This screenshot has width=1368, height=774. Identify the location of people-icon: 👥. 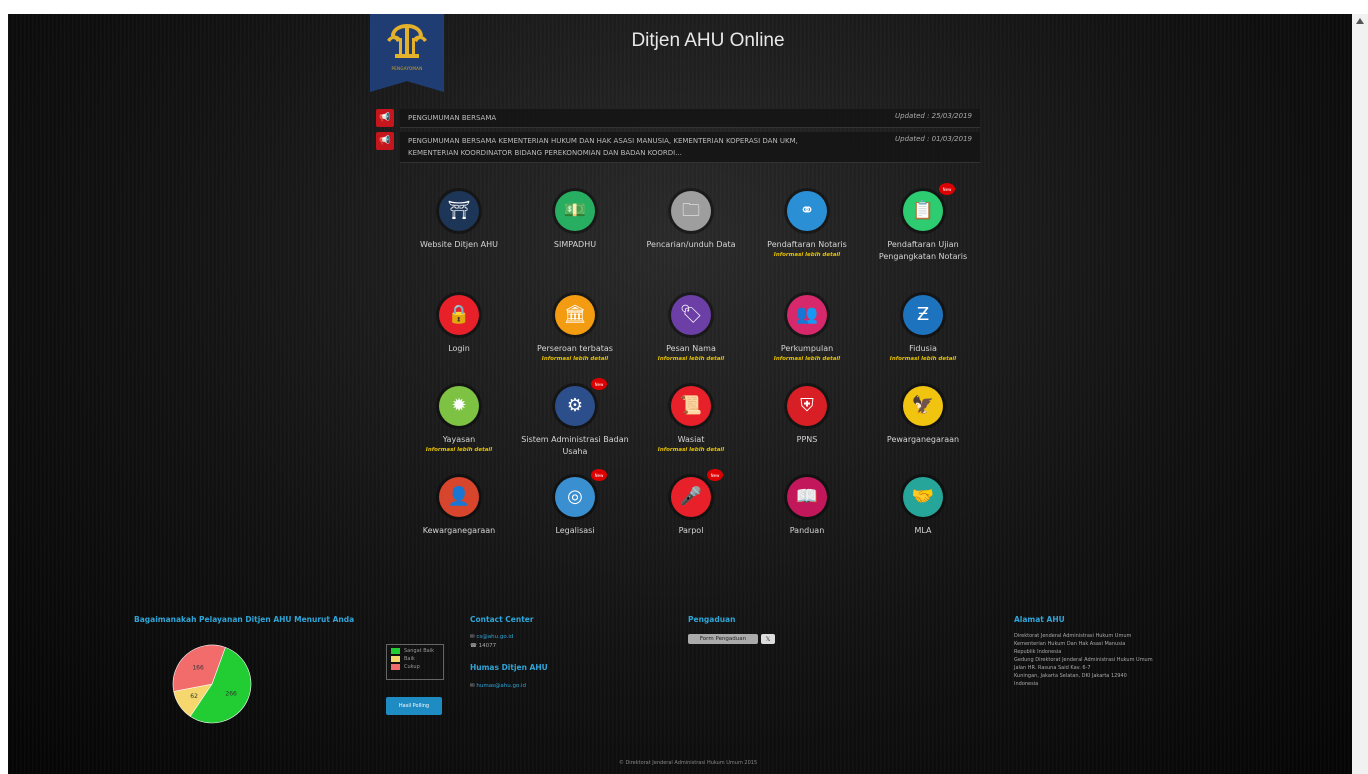
(807, 314).